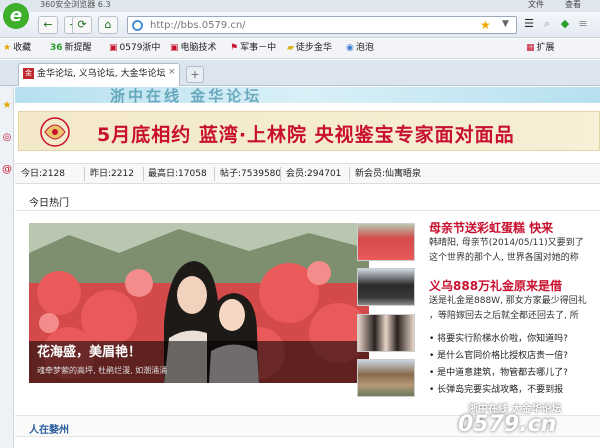 Image resolution: width=600 pixels, height=448 pixels. I want to click on thumbnail-portrait, so click(386, 333).